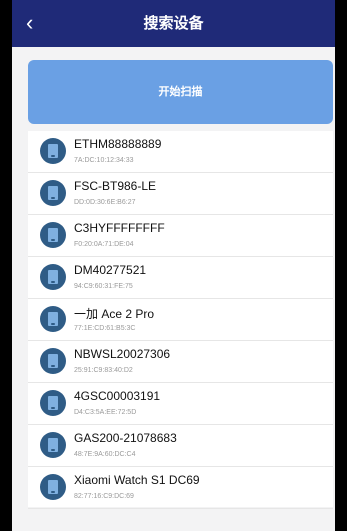  What do you see at coordinates (122, 354) in the screenshot?
I see `device-name: NBWSL20027306` at bounding box center [122, 354].